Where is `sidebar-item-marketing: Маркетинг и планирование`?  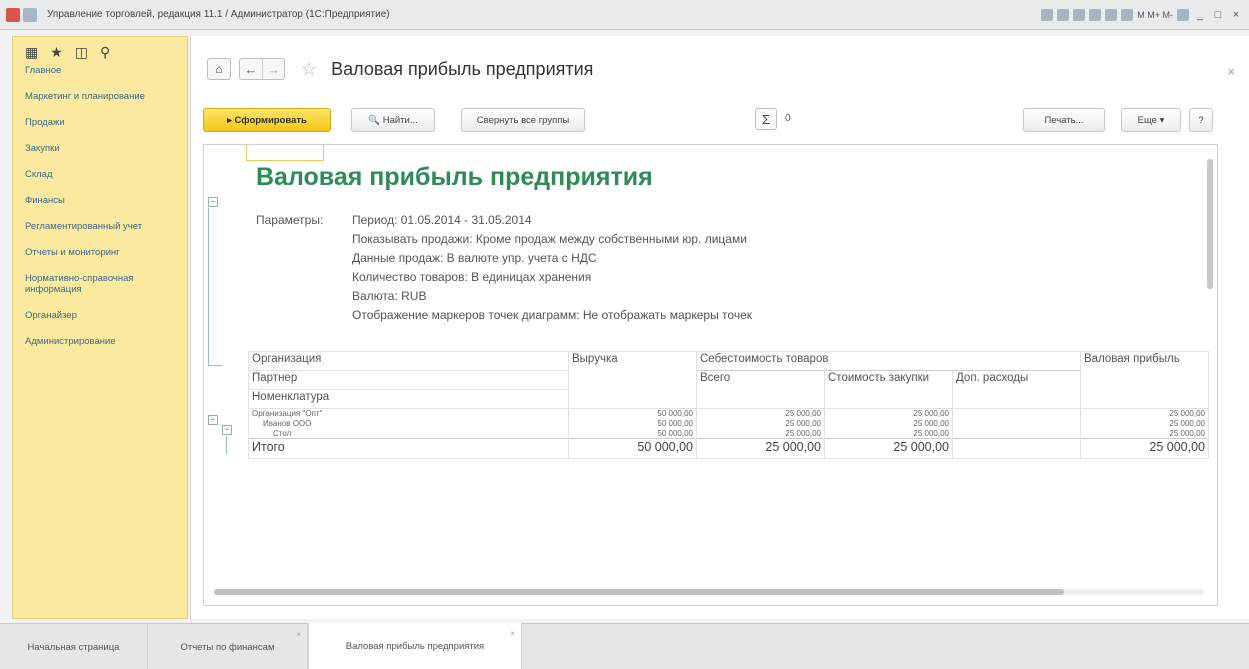 sidebar-item-marketing: Маркетинг и планирование is located at coordinates (103, 96).